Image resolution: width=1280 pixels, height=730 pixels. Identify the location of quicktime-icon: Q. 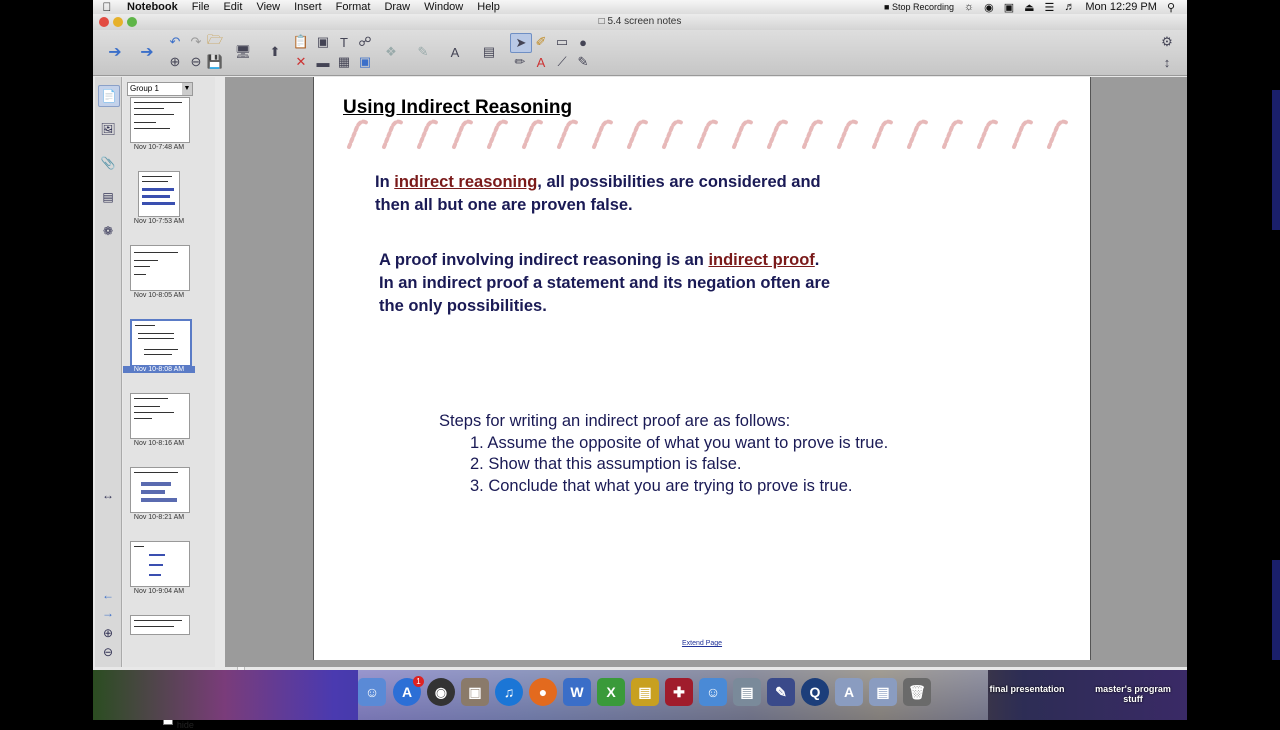
(815, 692).